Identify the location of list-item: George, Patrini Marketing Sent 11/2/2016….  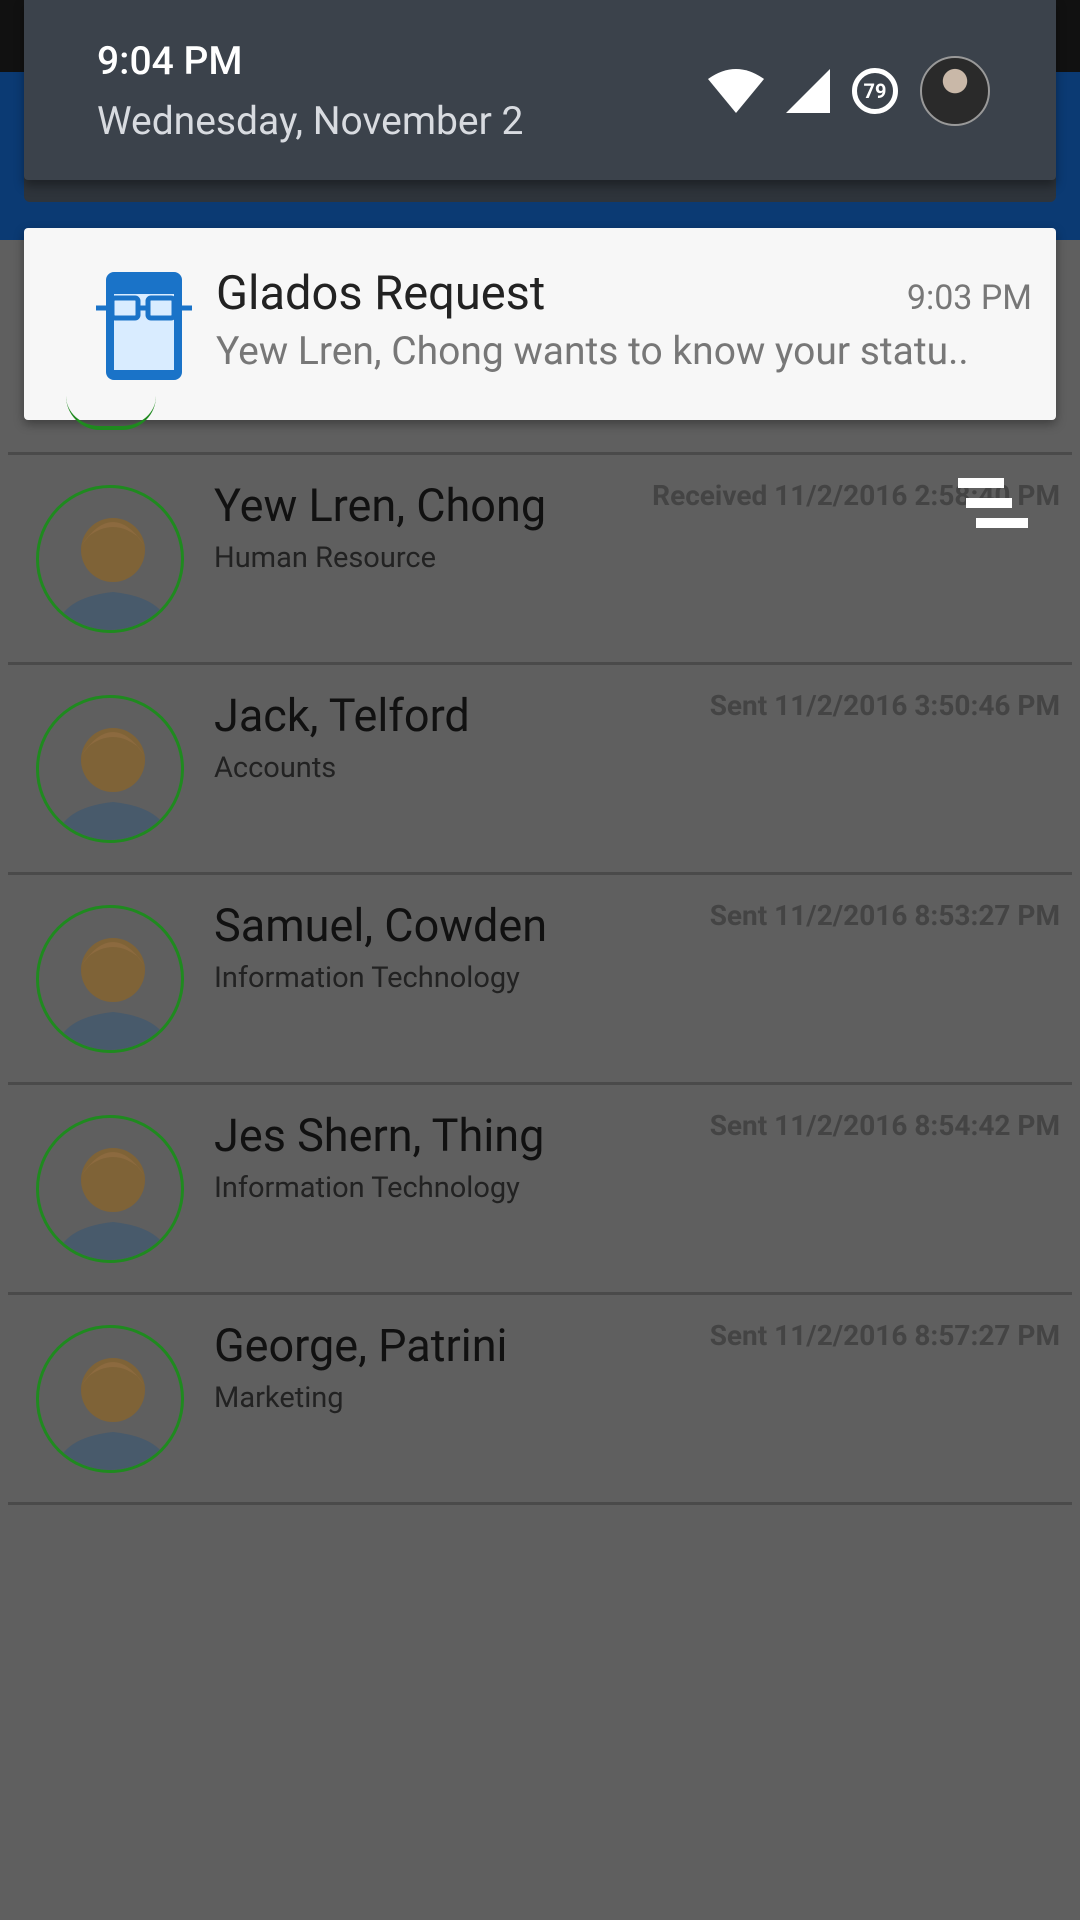
(540, 1400).